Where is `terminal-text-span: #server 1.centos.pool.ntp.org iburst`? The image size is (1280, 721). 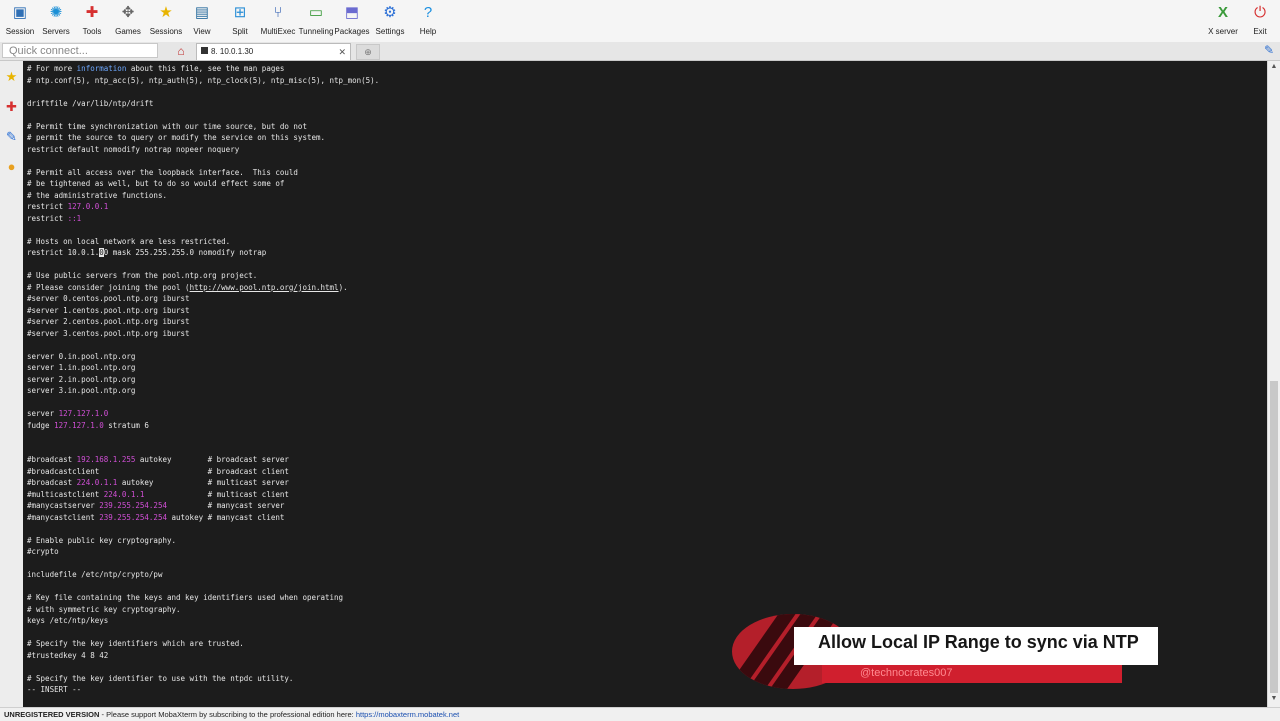 terminal-text-span: #server 1.centos.pool.ntp.org iburst is located at coordinates (108, 310).